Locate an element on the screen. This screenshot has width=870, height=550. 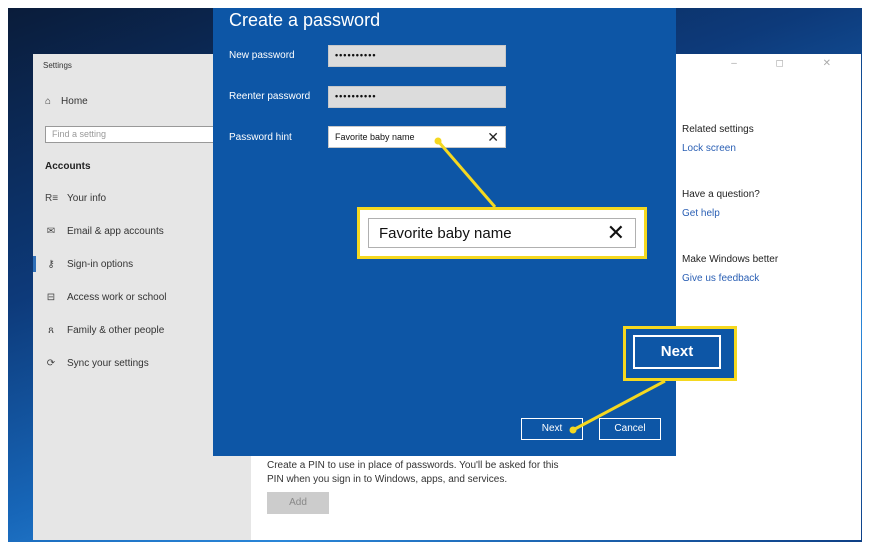
sidebar-item-label: Sync your settings is located at coordinates (108, 363).